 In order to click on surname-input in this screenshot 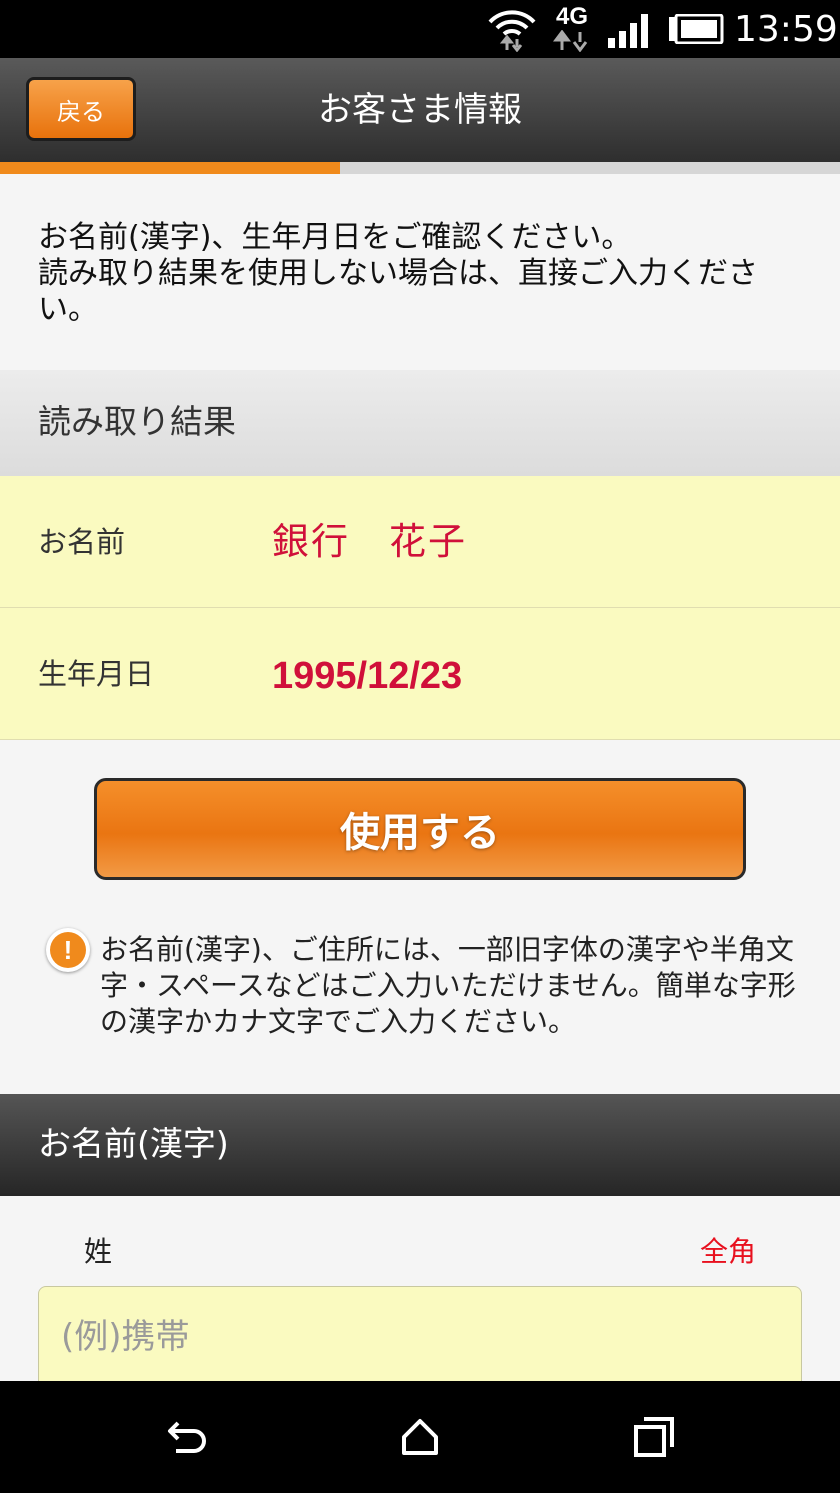, I will do `click(420, 1341)`.